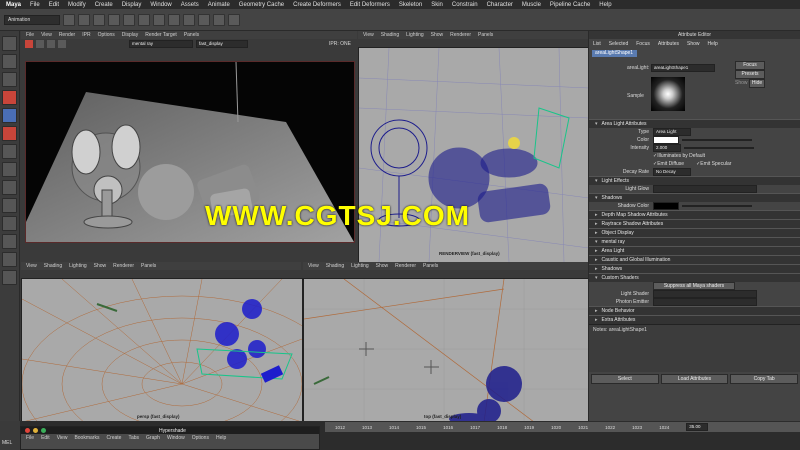 This screenshot has width=800, height=450. I want to click on bl-menu-shading: Shading, so click(53, 266).